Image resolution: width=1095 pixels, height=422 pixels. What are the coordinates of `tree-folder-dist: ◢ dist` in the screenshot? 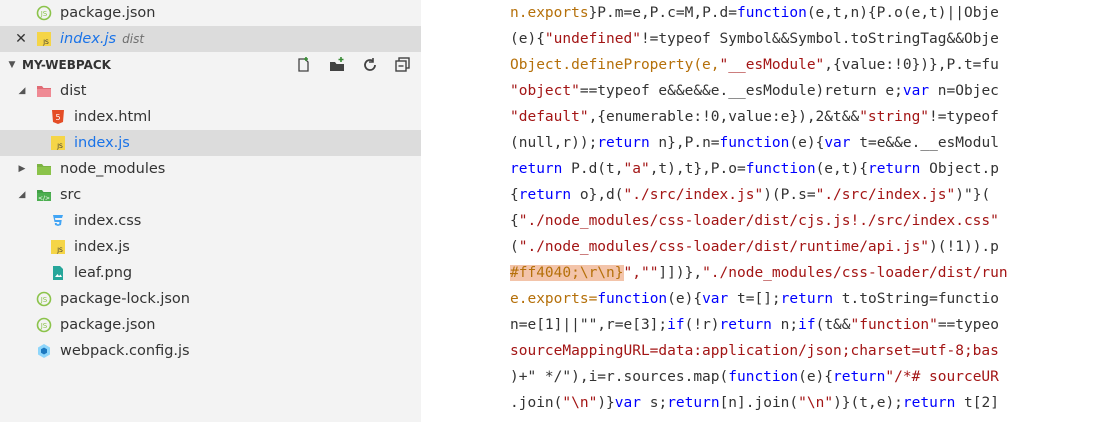 It's located at (210, 91).